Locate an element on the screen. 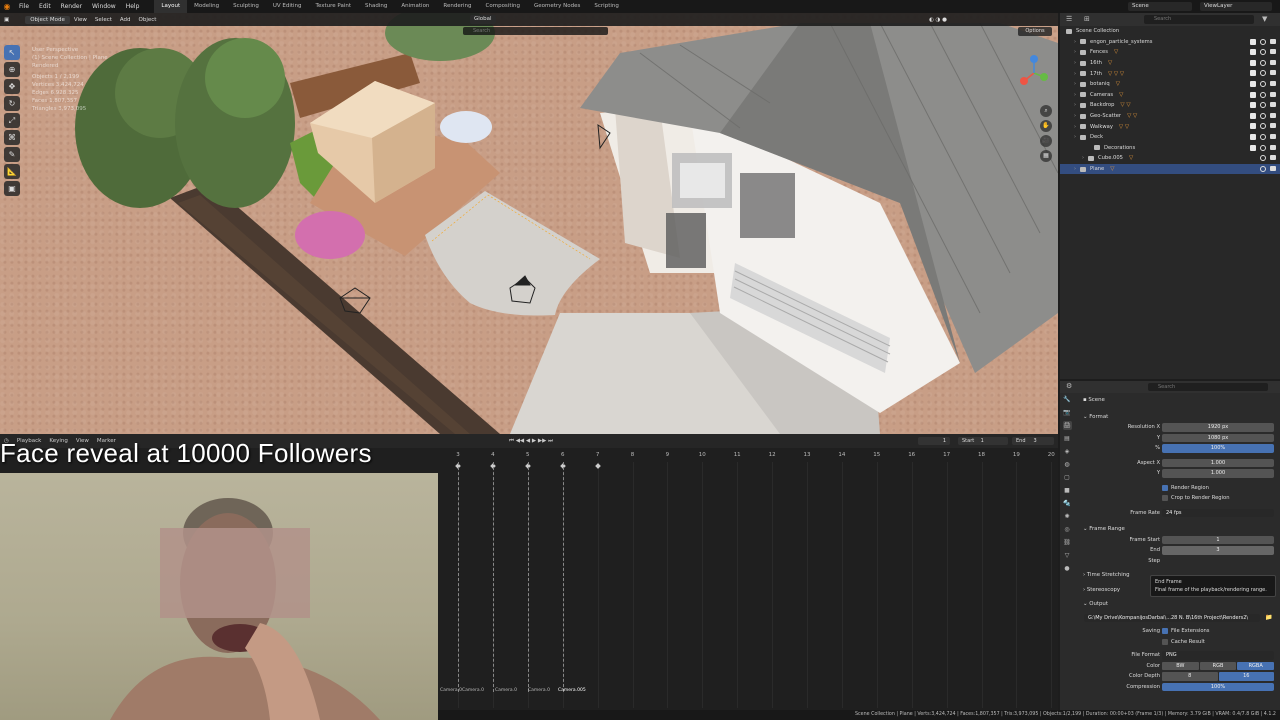  rotate-tool-icon: ↻ is located at coordinates (12, 103).